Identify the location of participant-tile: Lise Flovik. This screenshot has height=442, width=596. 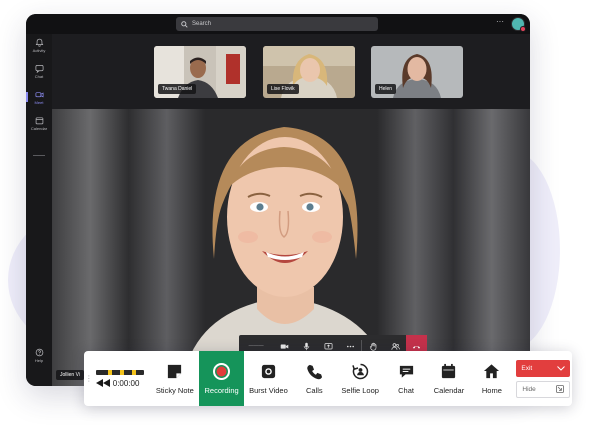
(309, 72).